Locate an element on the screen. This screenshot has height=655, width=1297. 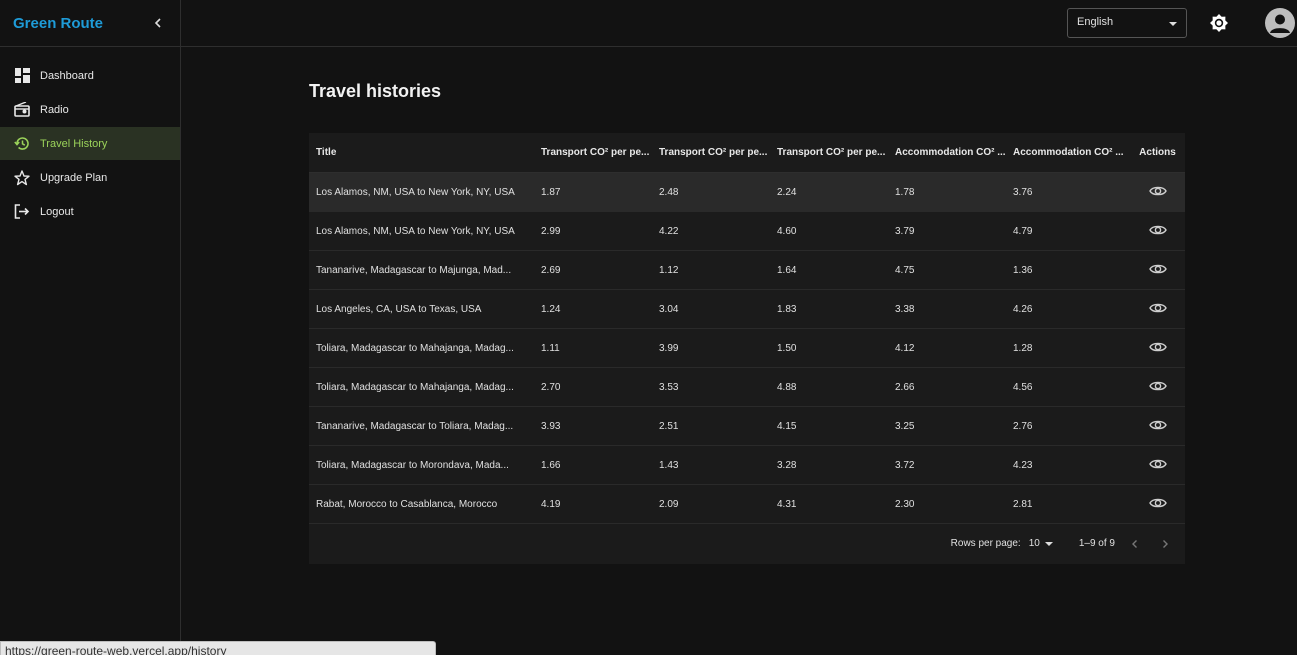
chevron-right-icon is located at coordinates (1165, 543).